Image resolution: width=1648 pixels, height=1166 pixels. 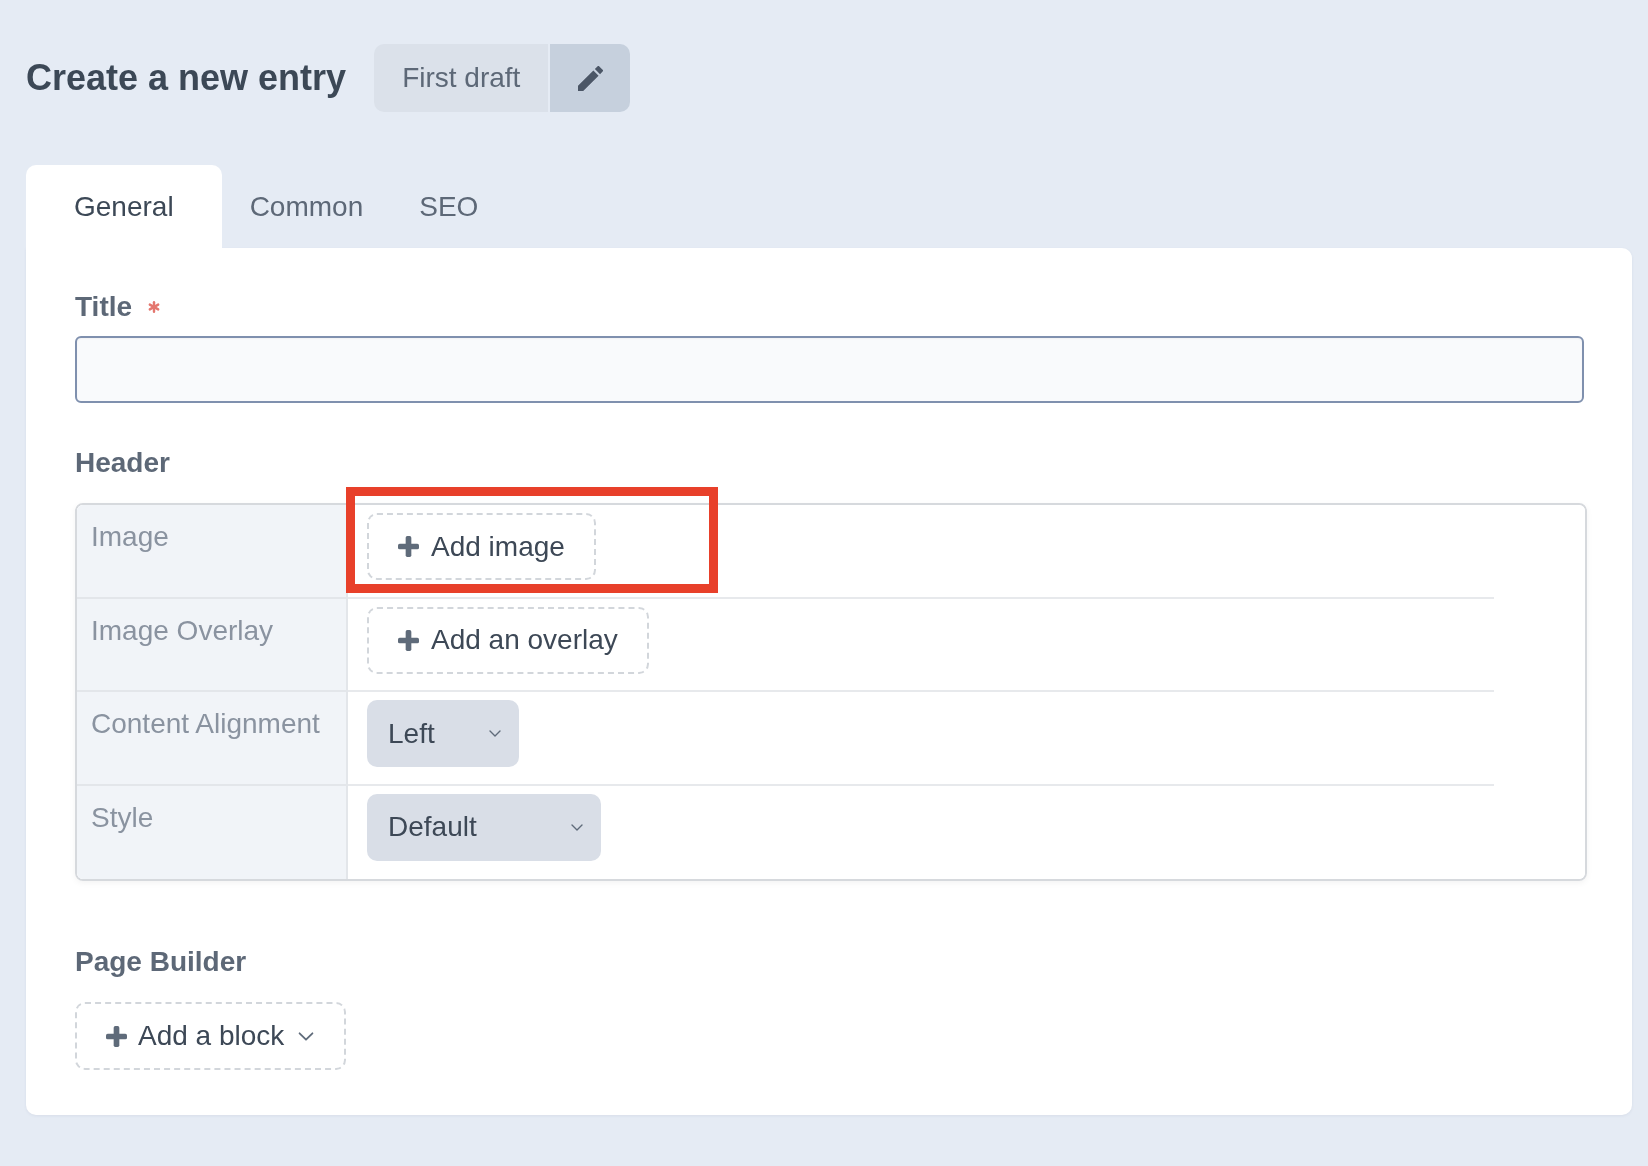 What do you see at coordinates (484, 827) in the screenshot?
I see `dropdown-select: Default` at bounding box center [484, 827].